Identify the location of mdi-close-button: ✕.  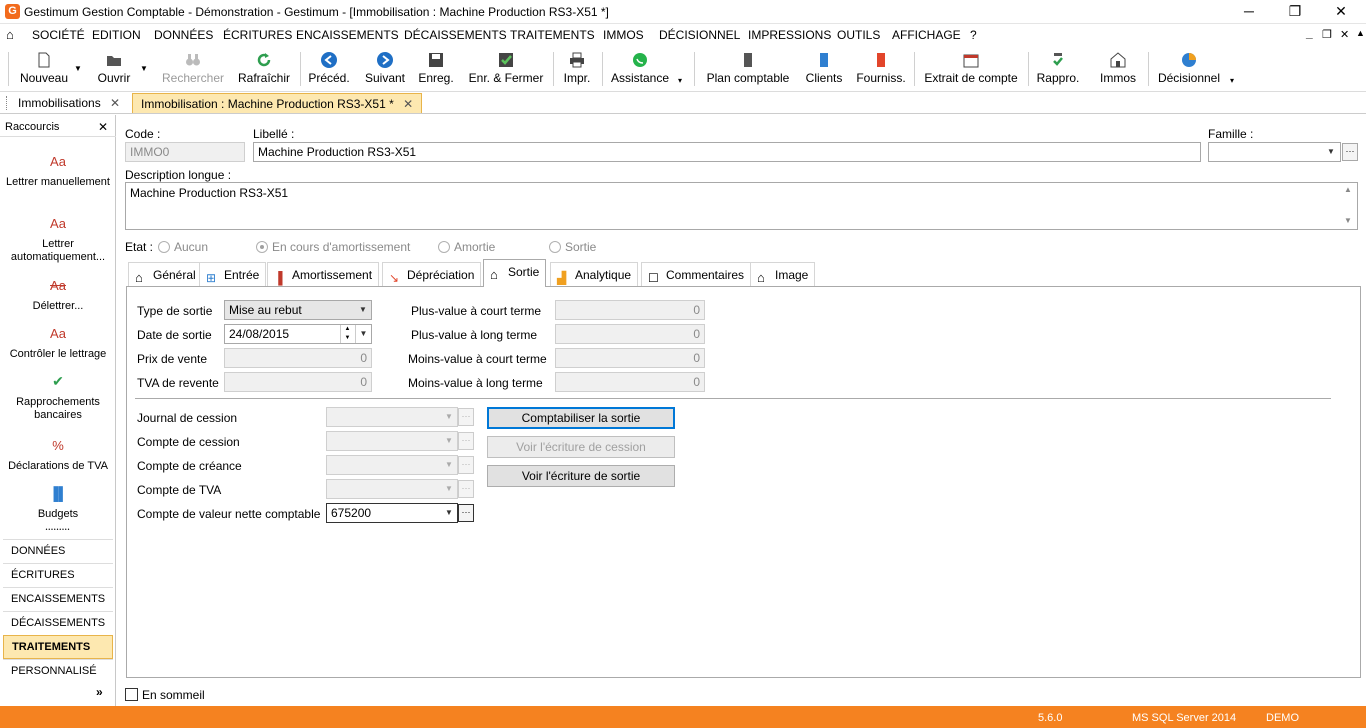
(1344, 34).